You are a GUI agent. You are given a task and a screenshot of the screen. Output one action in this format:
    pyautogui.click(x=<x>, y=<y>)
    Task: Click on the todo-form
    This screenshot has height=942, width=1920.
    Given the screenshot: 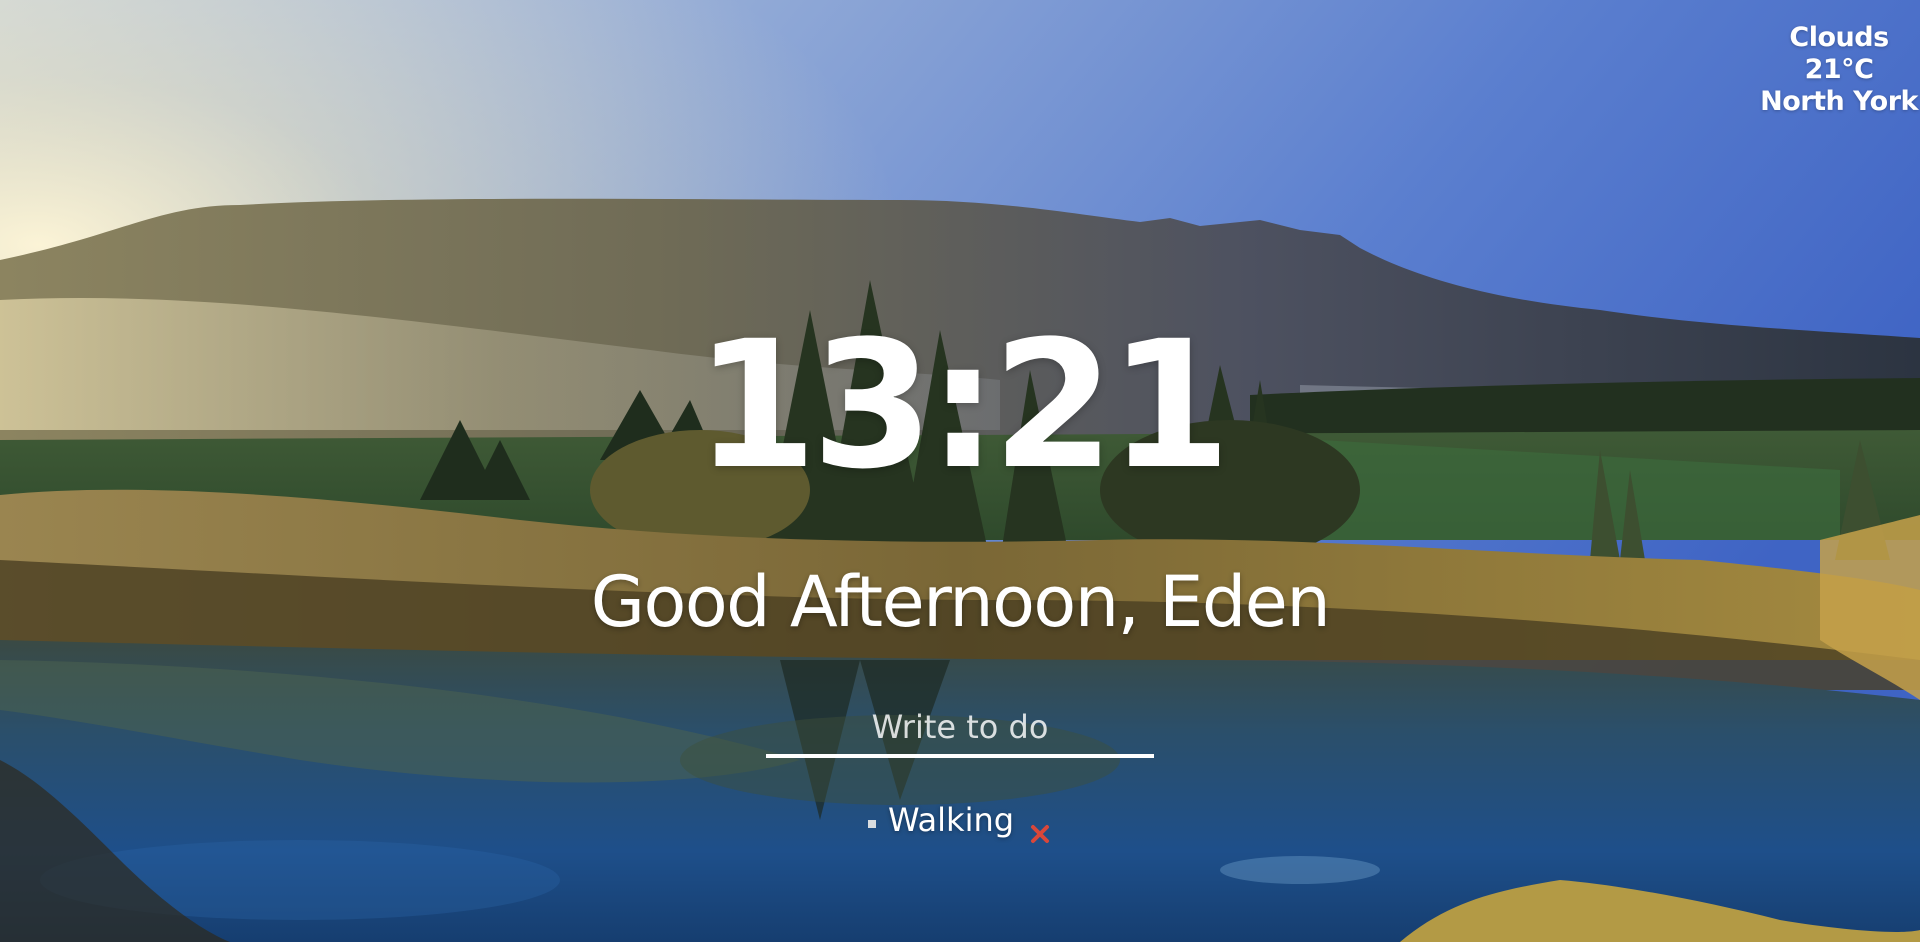 What is the action you would take?
    pyautogui.click(x=960, y=729)
    